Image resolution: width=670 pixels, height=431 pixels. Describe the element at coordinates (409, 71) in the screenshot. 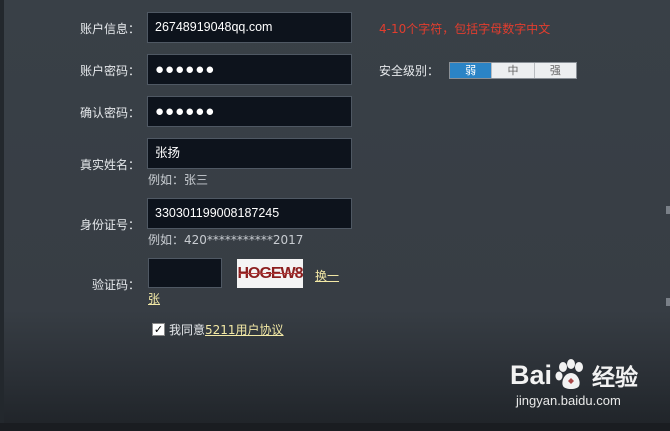

I see `strength-label: 安全级别：` at that location.